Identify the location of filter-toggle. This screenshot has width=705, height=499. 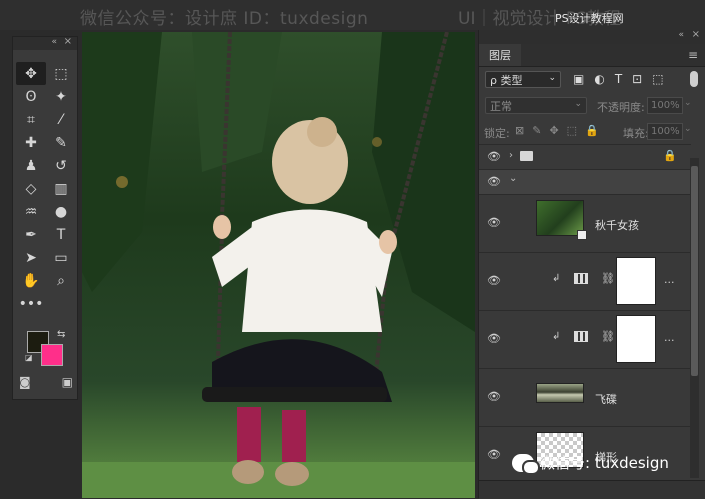
(694, 79).